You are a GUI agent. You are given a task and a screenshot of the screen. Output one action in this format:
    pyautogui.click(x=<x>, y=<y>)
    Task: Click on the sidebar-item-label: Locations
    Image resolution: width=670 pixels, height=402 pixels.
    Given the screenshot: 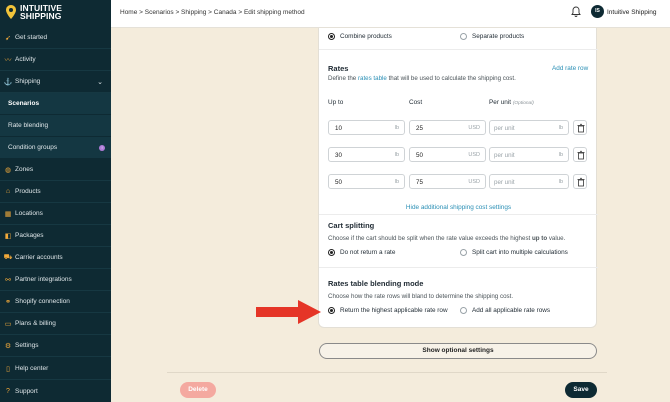 What is the action you would take?
    pyautogui.click(x=29, y=213)
    